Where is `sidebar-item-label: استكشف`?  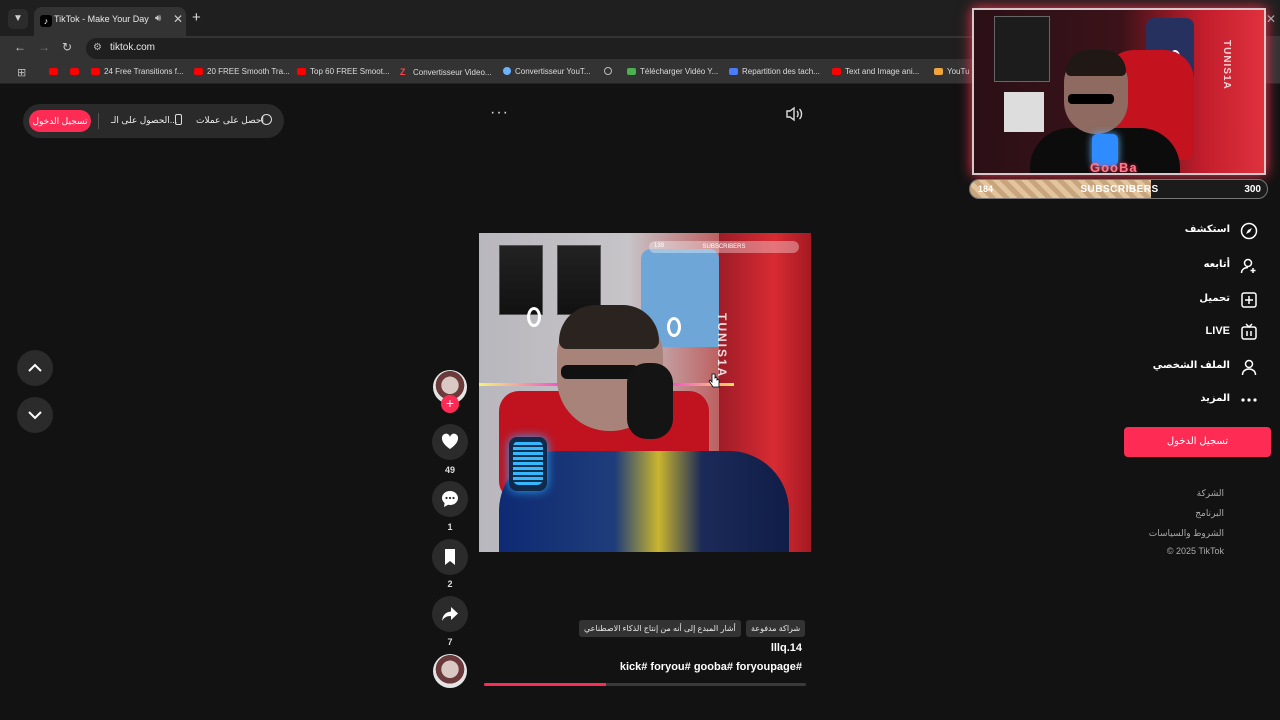 sidebar-item-label: استكشف is located at coordinates (1207, 229).